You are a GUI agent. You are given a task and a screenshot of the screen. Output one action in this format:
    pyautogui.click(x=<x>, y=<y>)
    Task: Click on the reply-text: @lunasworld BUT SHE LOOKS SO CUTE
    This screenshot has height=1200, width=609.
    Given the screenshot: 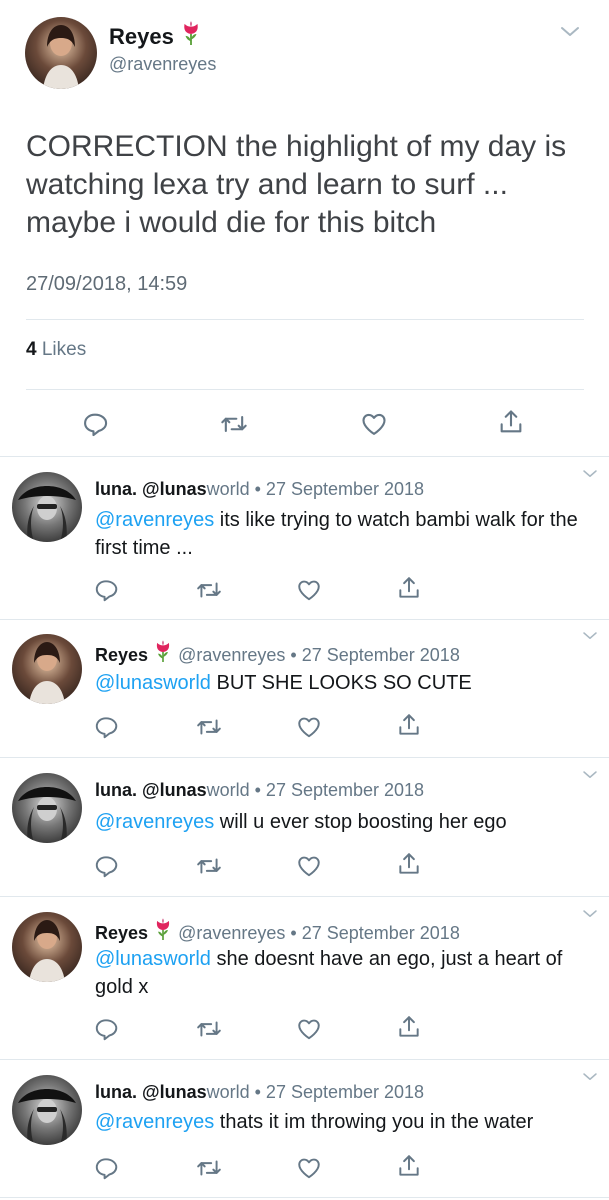 What is the action you would take?
    pyautogui.click(x=283, y=683)
    